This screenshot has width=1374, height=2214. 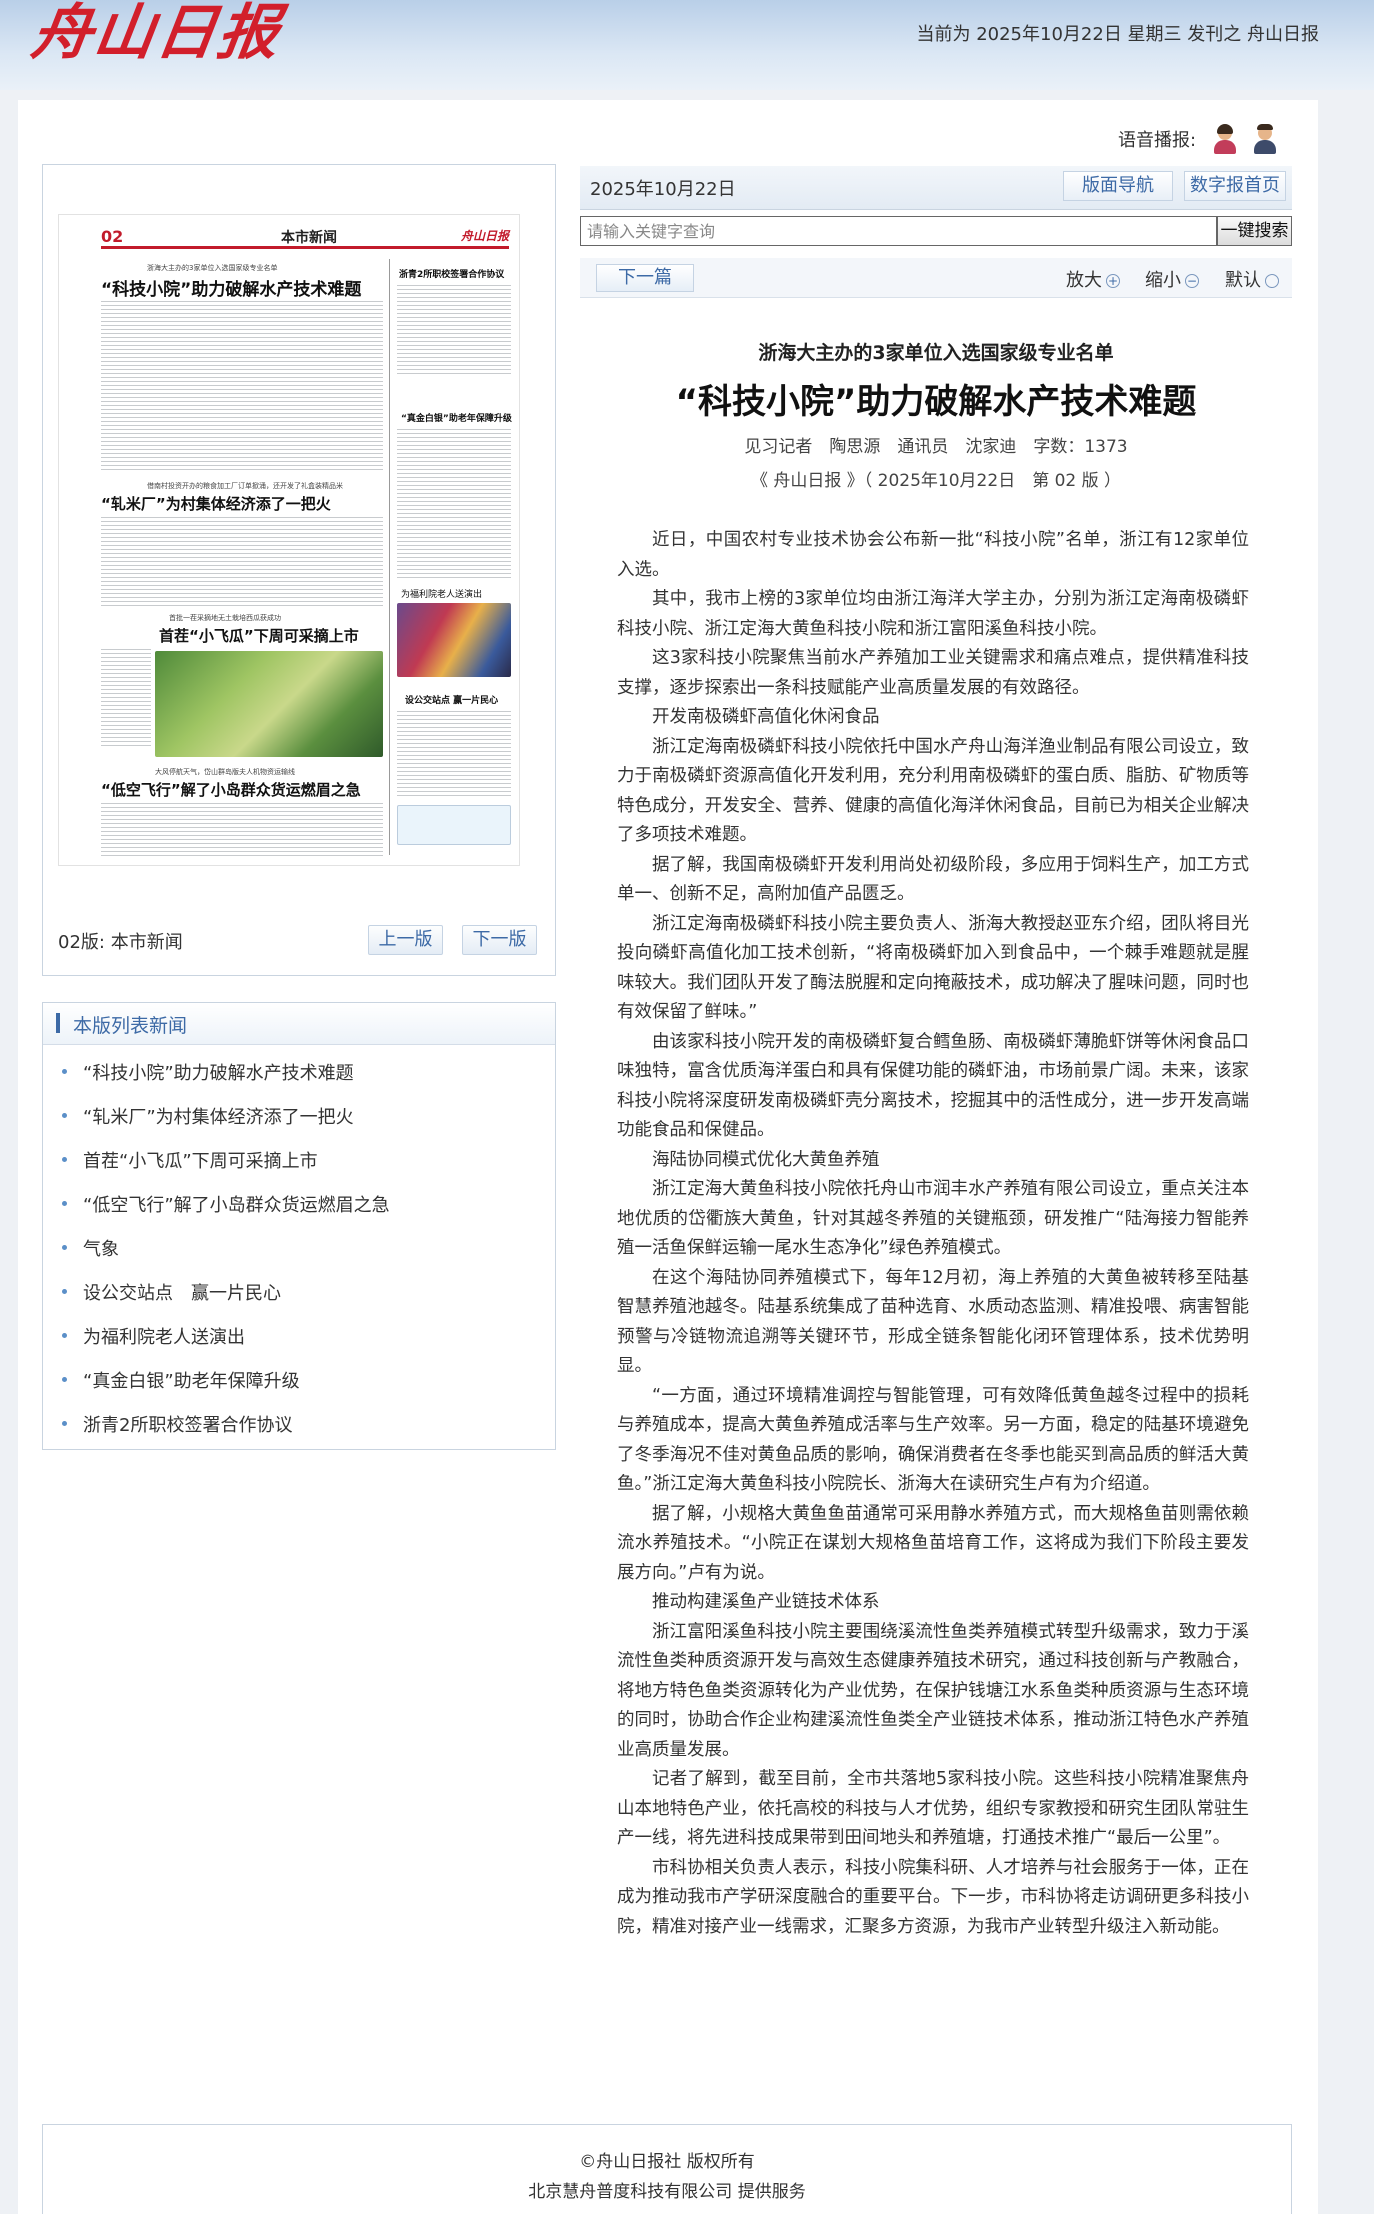 I want to click on plus-circle-icon: +, so click(x=1113, y=281).